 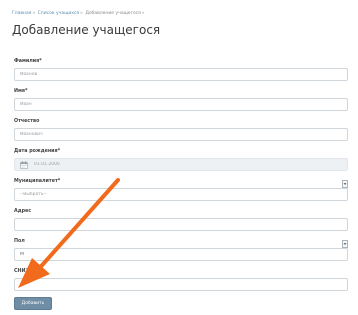 I want to click on name-input-value: Иван, so click(x=26, y=104).